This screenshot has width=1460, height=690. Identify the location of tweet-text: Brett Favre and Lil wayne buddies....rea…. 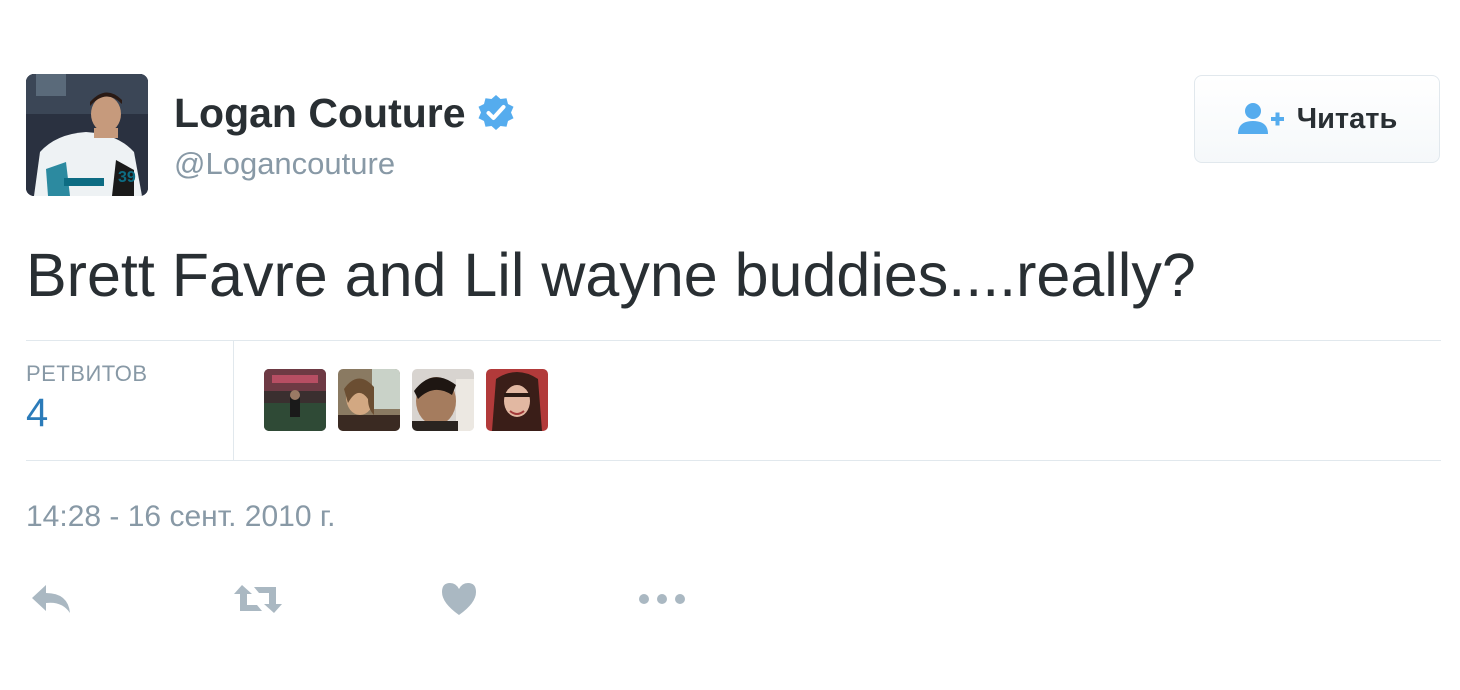
(611, 275).